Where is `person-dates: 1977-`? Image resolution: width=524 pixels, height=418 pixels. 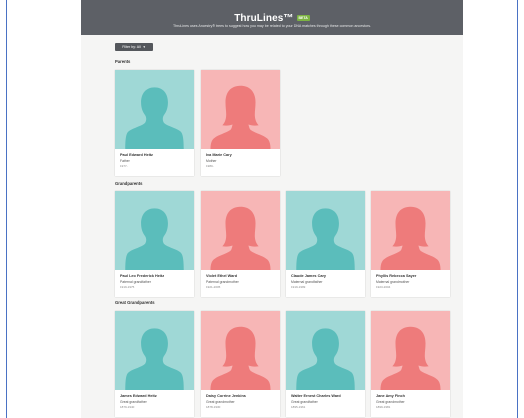
person-dates: 1977- is located at coordinates (124, 166).